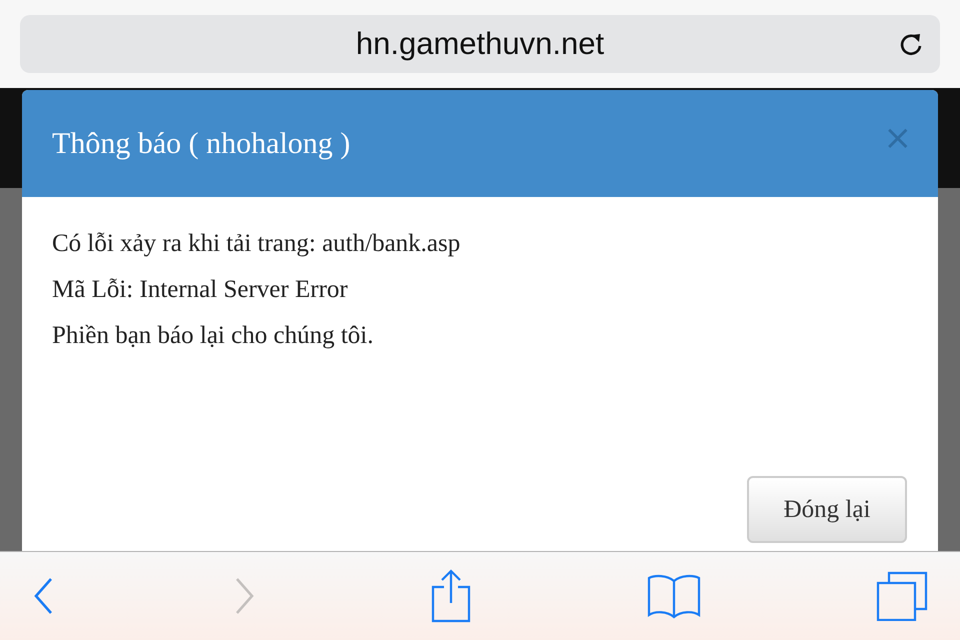 The height and width of the screenshot is (640, 960). I want to click on share-icon, so click(451, 596).